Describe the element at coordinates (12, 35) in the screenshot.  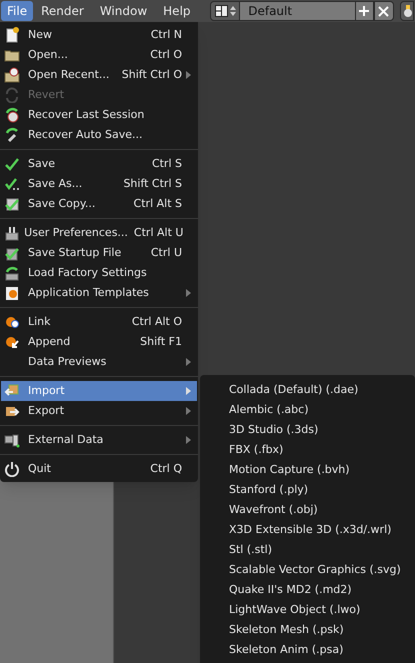
I see `new-file-icon` at that location.